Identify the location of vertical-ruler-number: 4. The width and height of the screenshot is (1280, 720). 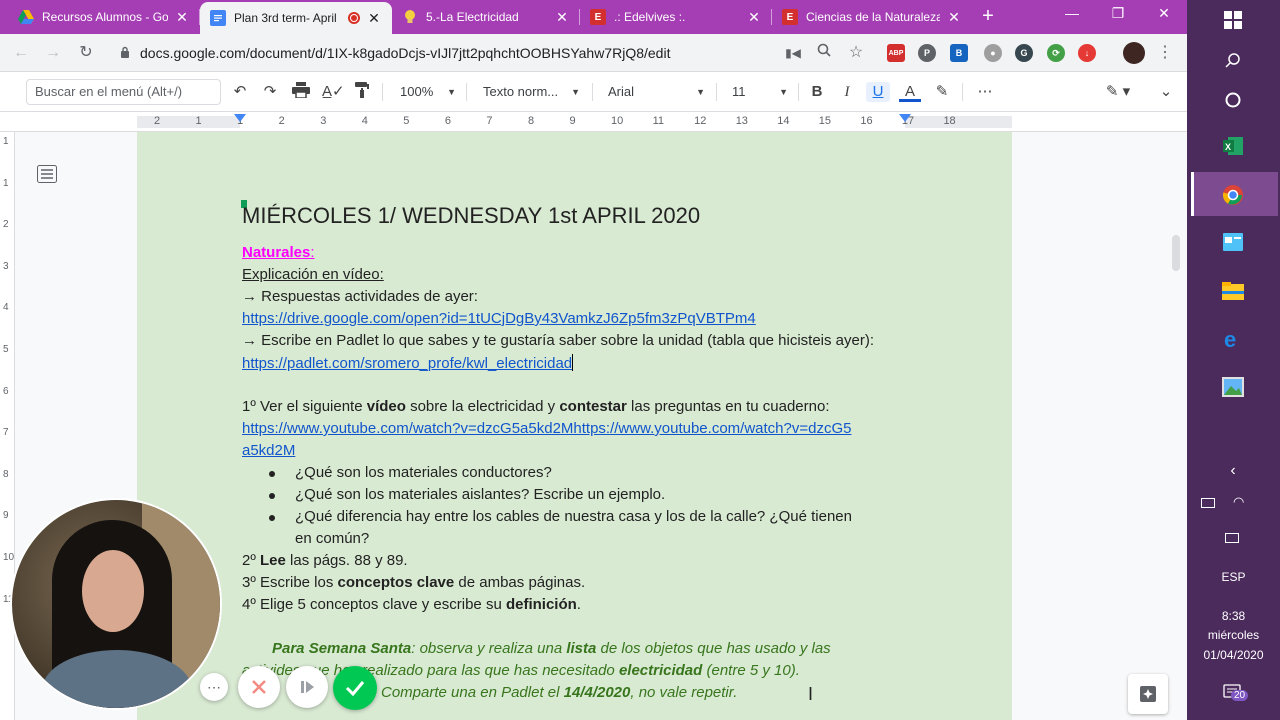
(6, 308).